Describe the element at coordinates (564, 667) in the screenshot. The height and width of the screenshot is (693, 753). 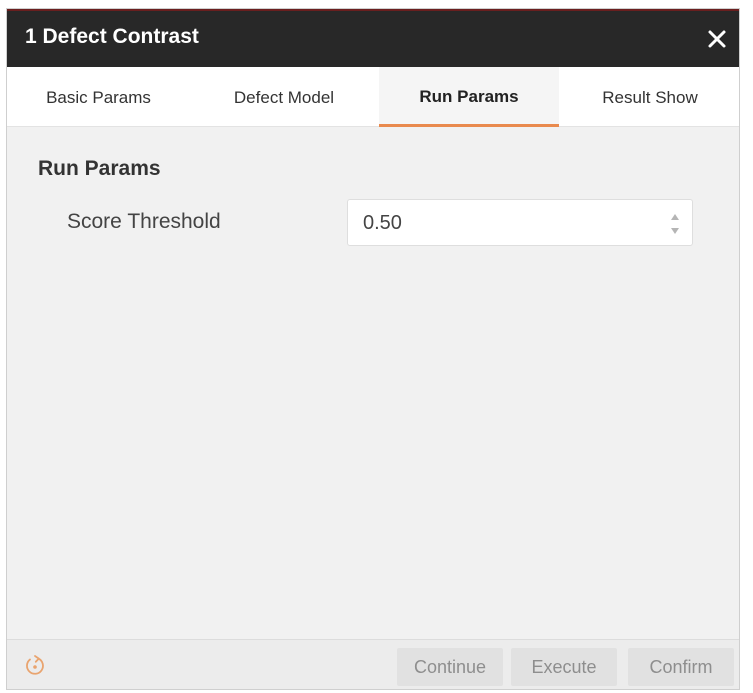
I see `execute-button: Execute` at that location.